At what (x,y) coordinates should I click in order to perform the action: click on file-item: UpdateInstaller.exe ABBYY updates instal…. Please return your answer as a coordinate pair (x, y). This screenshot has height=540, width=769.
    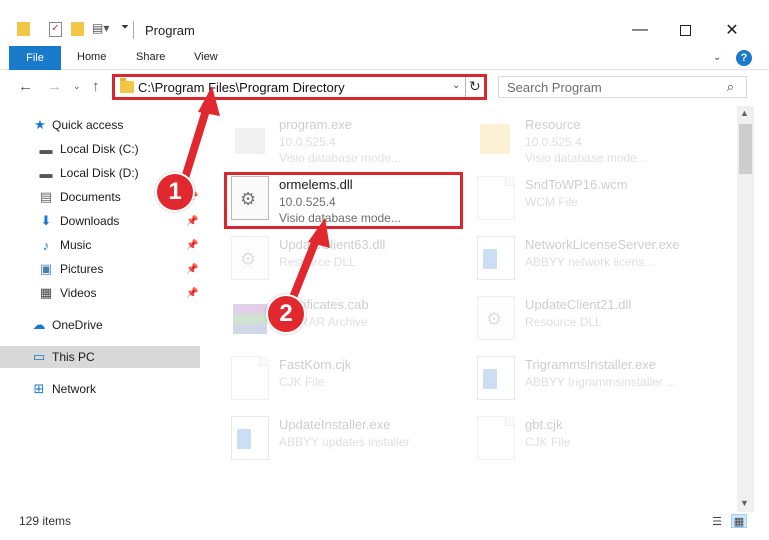
    Looking at the image, I should click on (361, 443).